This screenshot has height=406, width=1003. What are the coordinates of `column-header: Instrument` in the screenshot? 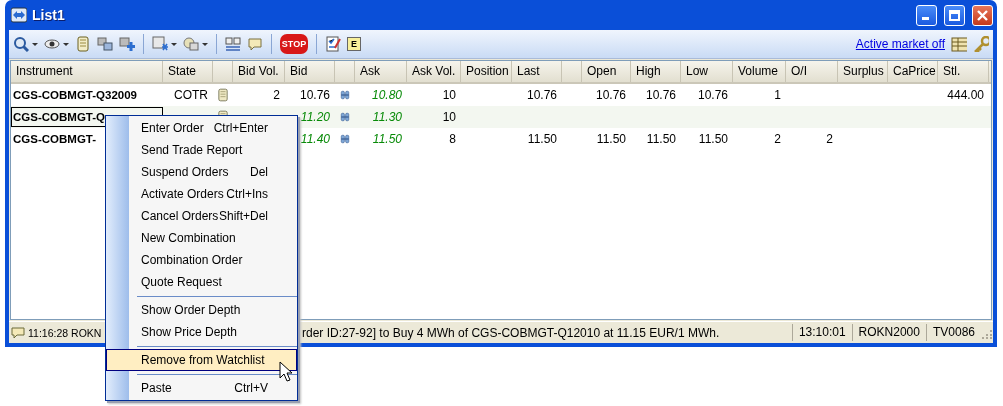 It's located at (87, 71).